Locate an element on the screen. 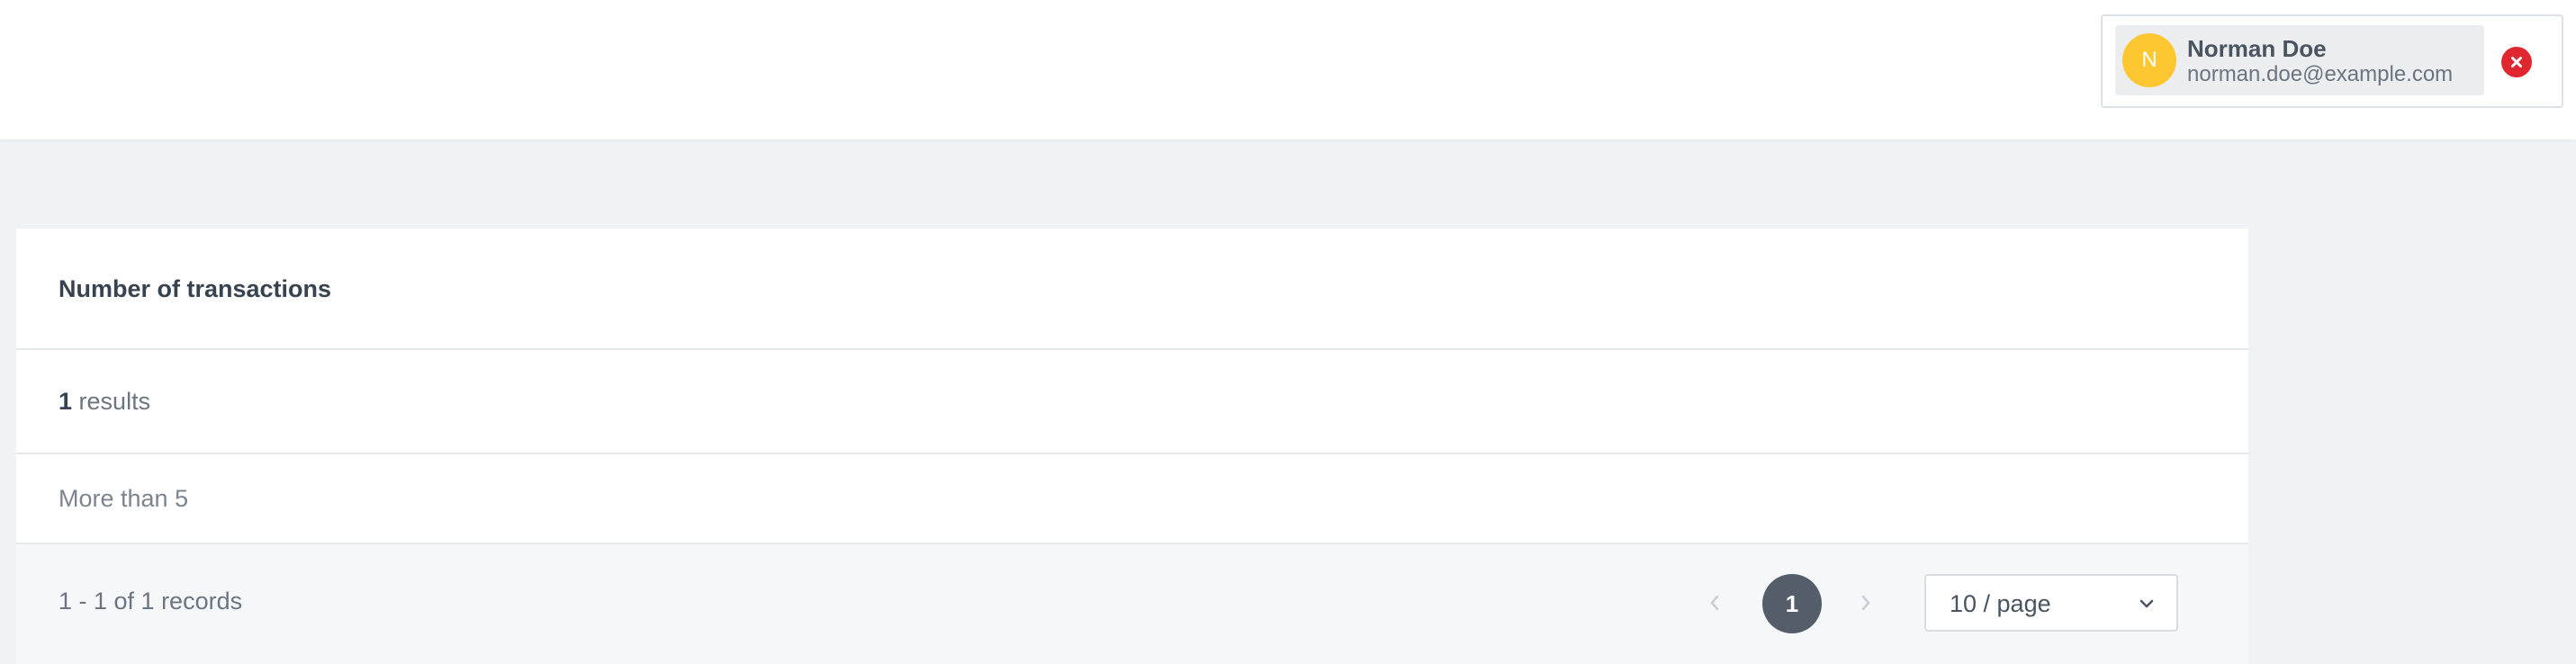 This screenshot has width=2576, height=664. chevron-down-icon is located at coordinates (2146, 604).